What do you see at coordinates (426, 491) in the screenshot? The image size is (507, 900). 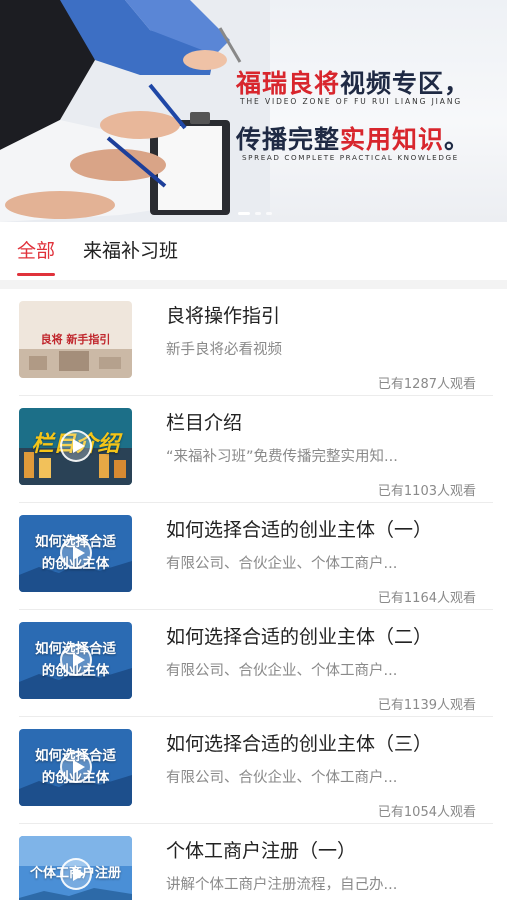 I see `view-count: 已有1103人观看` at bounding box center [426, 491].